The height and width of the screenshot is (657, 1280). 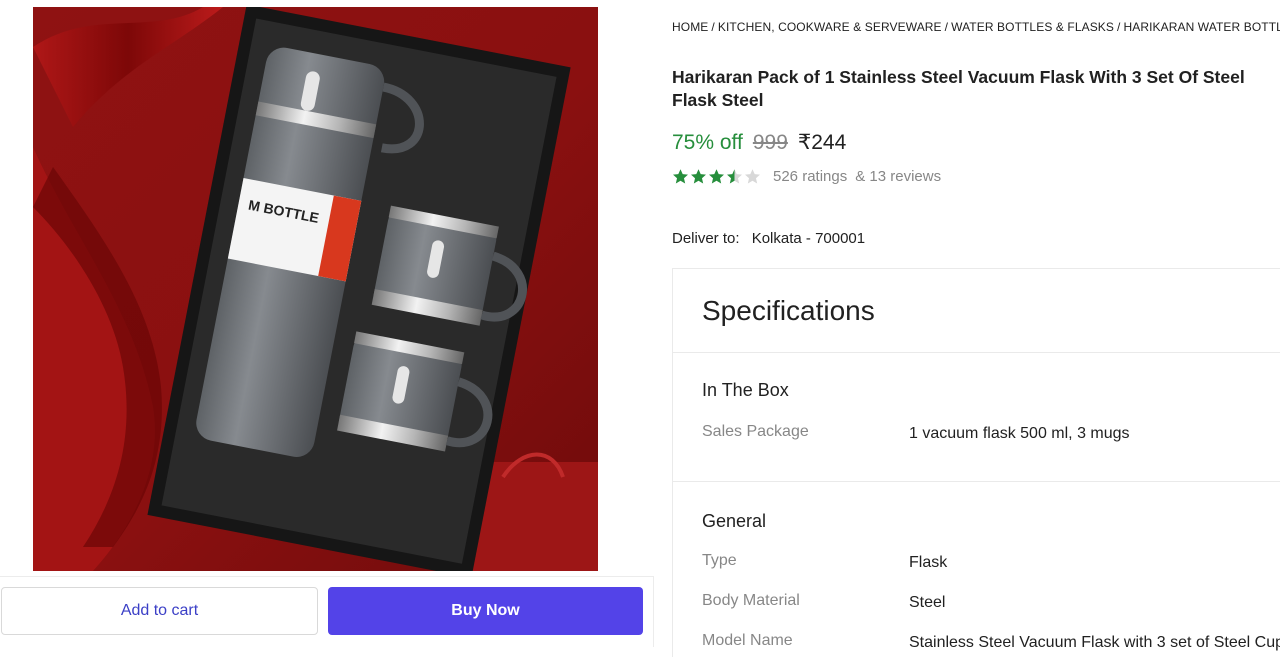 What do you see at coordinates (159, 611) in the screenshot?
I see `add-to-cart-button: Add to cart` at bounding box center [159, 611].